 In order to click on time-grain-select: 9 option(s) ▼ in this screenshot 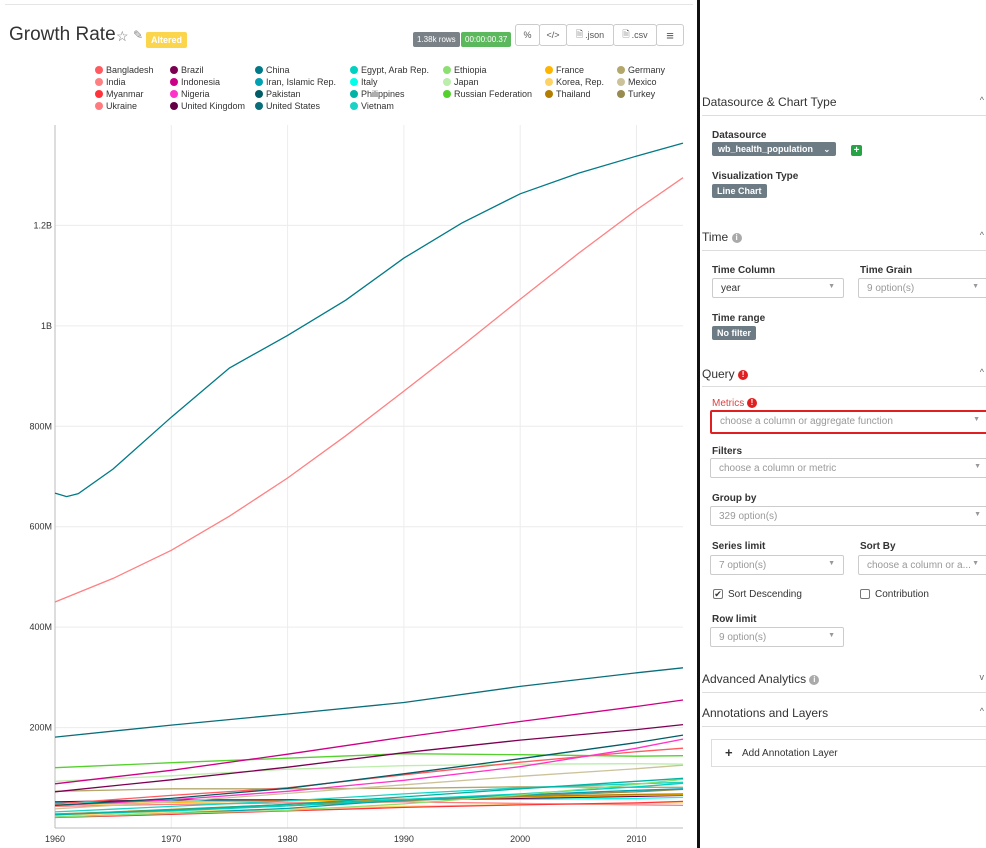, I will do `click(922, 288)`.